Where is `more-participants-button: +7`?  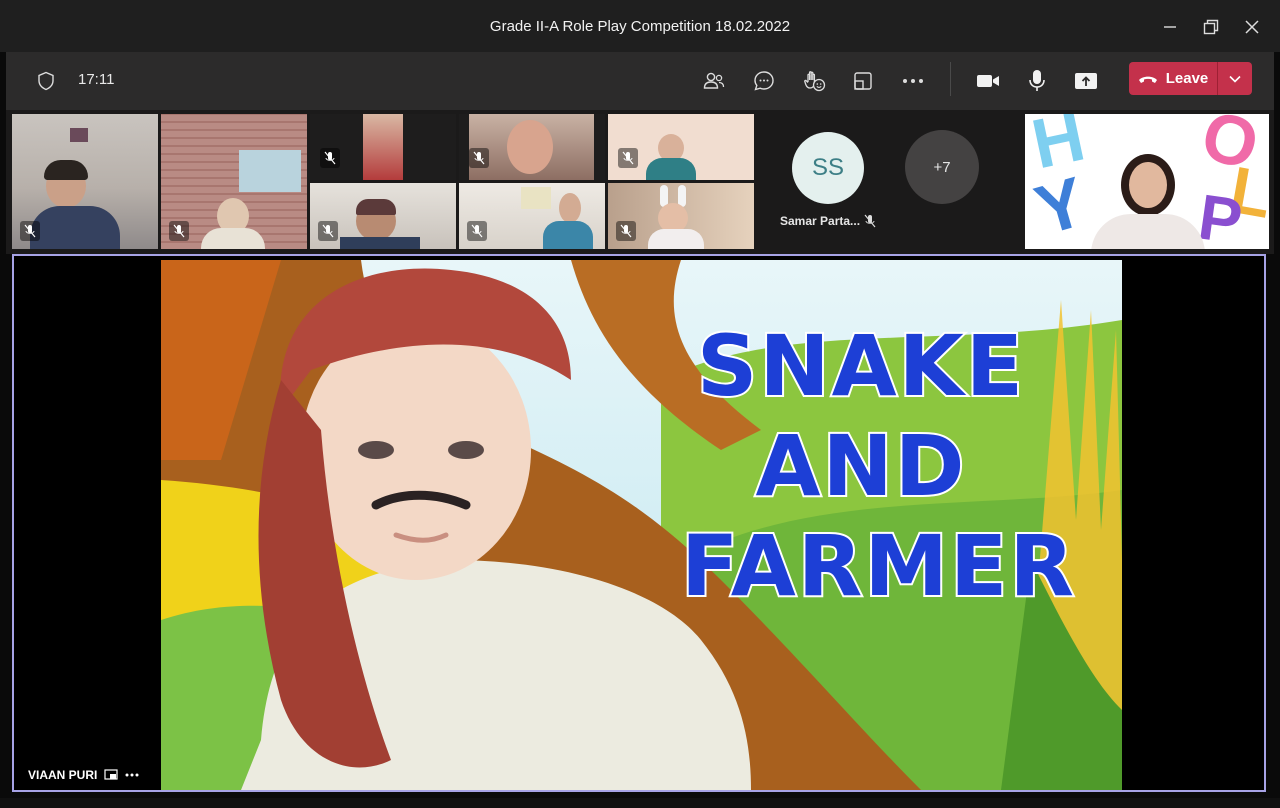 more-participants-button: +7 is located at coordinates (942, 167).